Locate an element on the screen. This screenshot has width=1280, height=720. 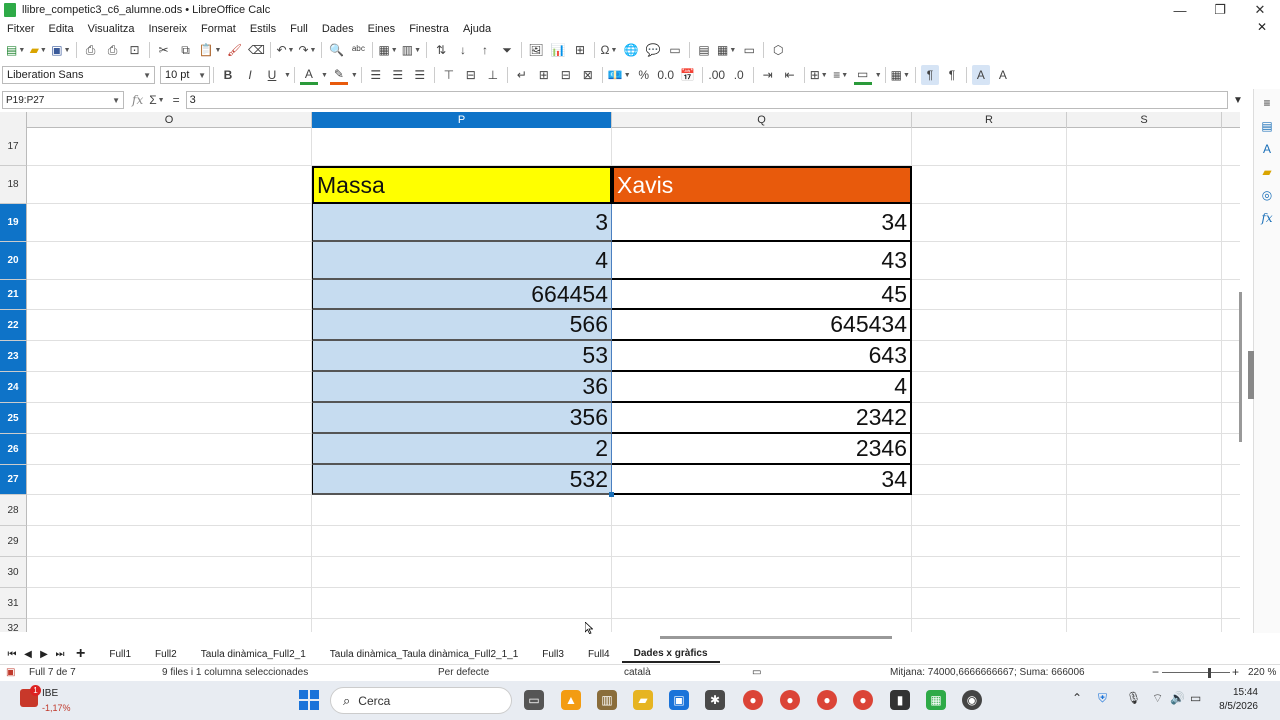
text-direction-ltr-icon: ¶ is located at coordinates (929, 75).